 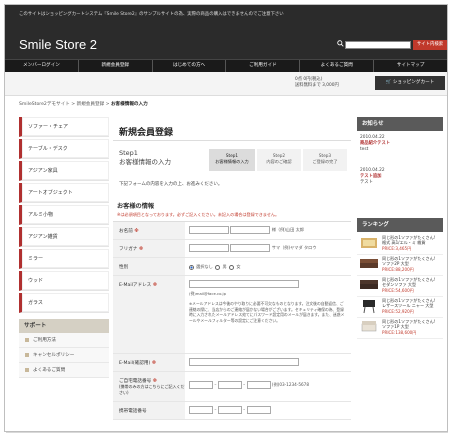 What do you see at coordinates (410, 83) in the screenshot?
I see `shopping-cart-button: 🛒 ショッピングカート` at bounding box center [410, 83].